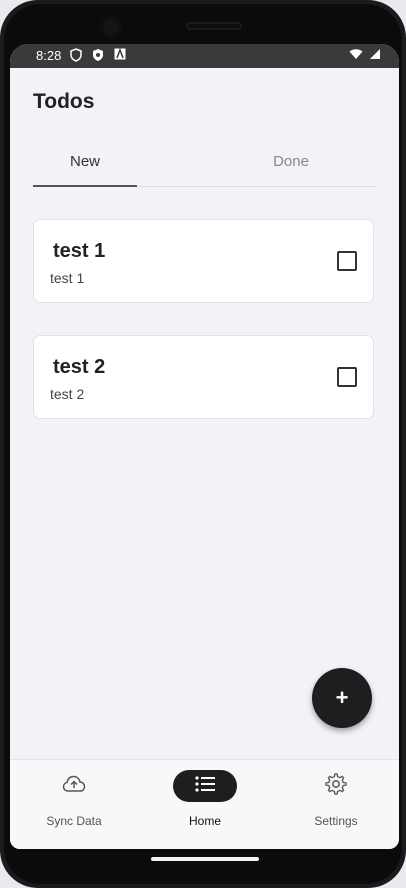 Image resolution: width=406 pixels, height=888 pixels. What do you see at coordinates (291, 161) in the screenshot?
I see `tab-done: Done` at bounding box center [291, 161].